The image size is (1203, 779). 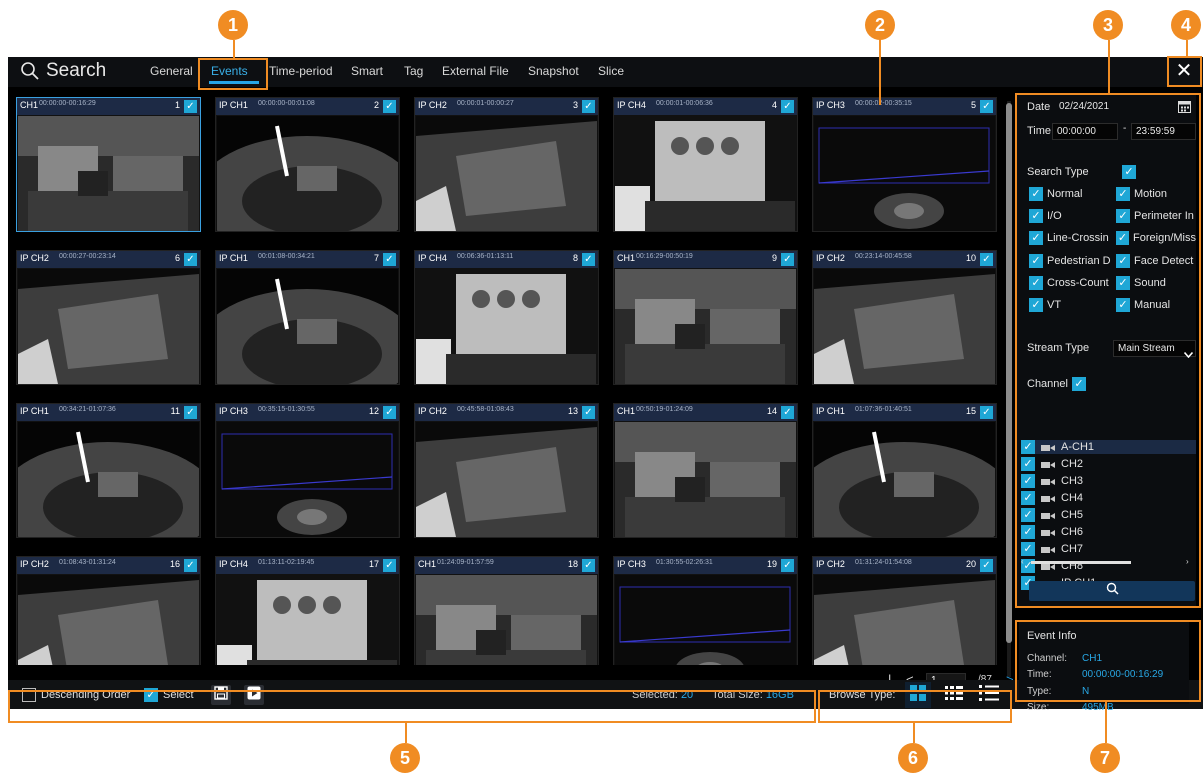 I want to click on thumbnail-index: 16, so click(x=174, y=564).